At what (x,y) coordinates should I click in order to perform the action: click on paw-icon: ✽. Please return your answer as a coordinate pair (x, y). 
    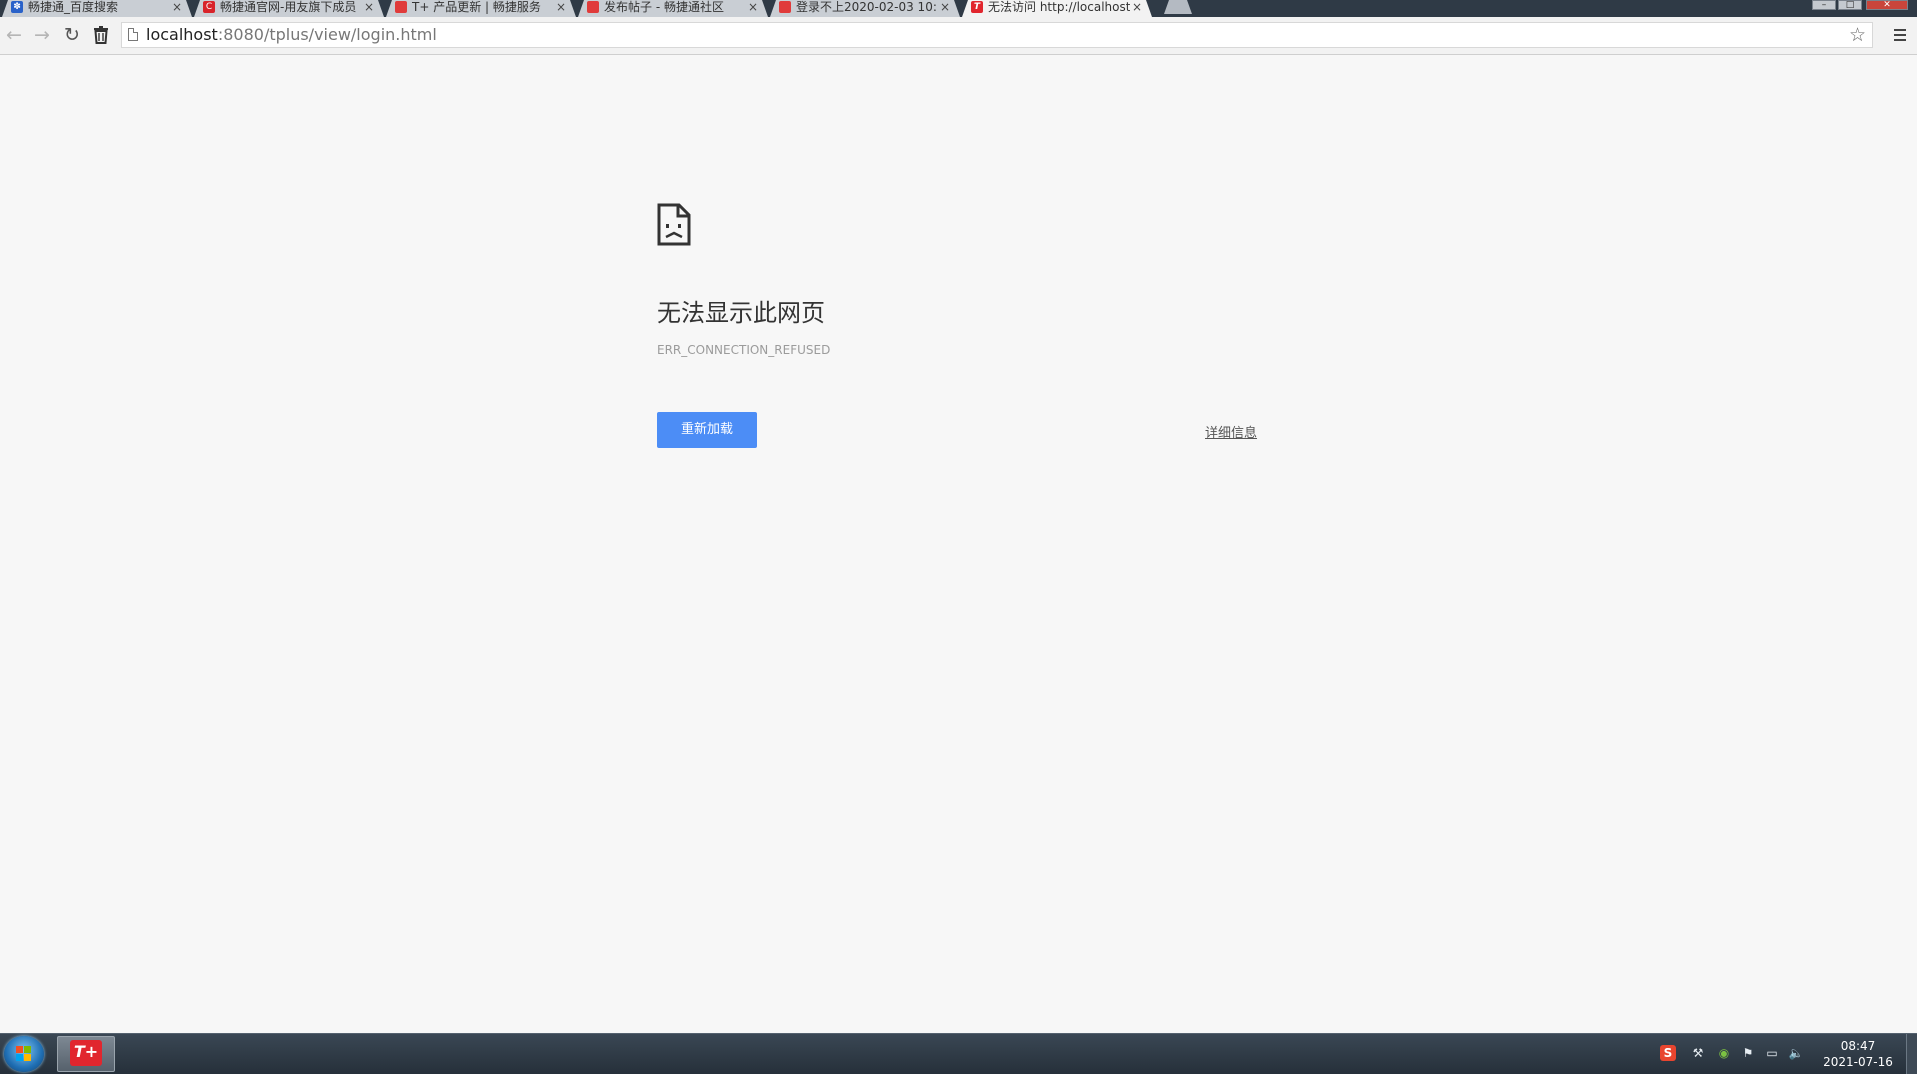
    Looking at the image, I should click on (17, 7).